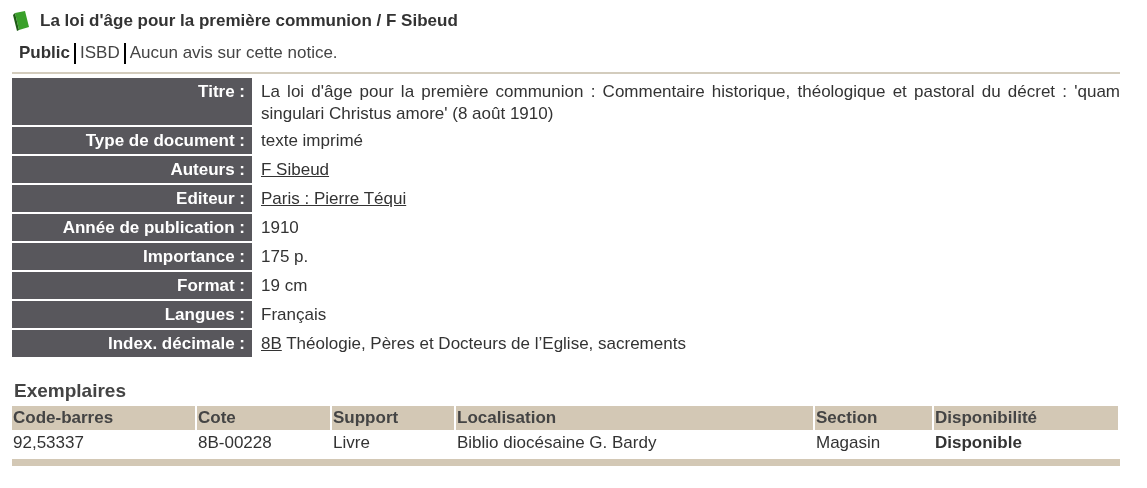 The height and width of the screenshot is (488, 1147). Describe the element at coordinates (393, 417) in the screenshot. I see `column-header: Support` at that location.